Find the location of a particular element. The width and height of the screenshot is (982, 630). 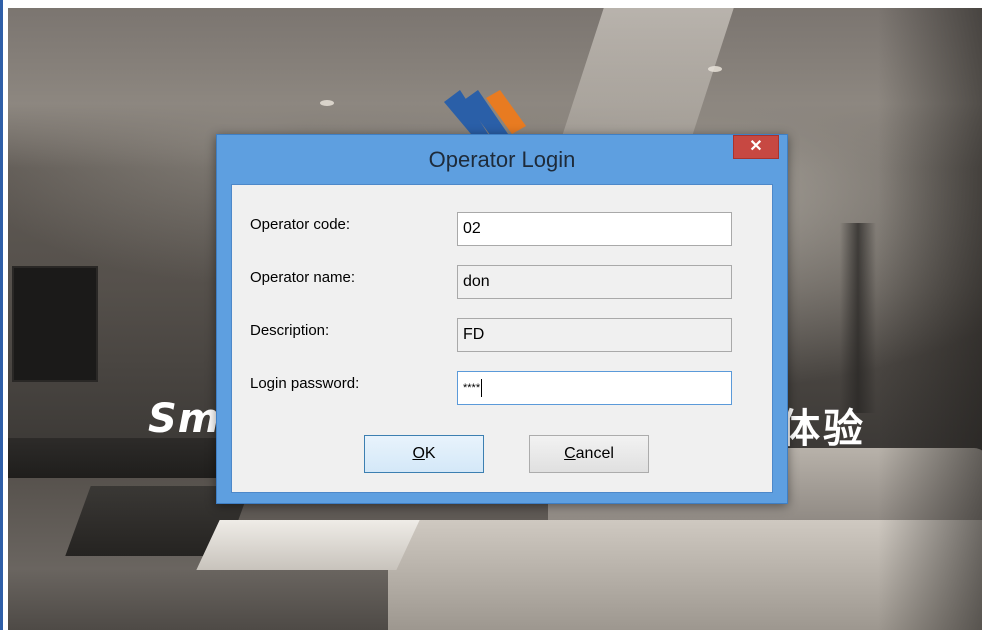

operator-code-label: Operator code: is located at coordinates (300, 224).